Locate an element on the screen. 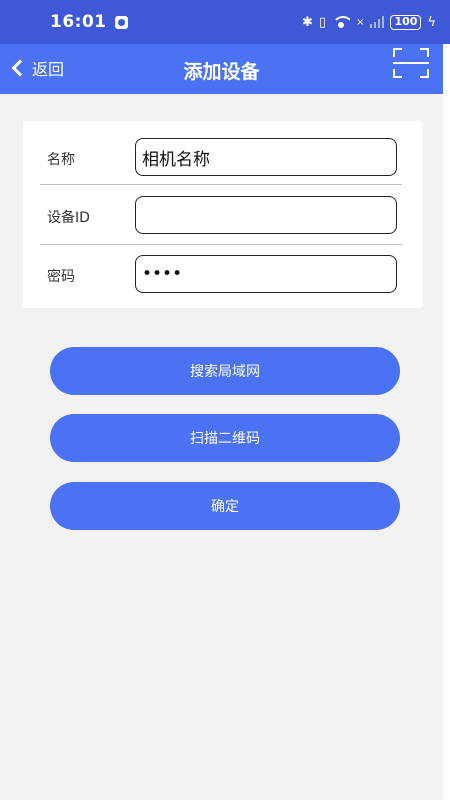 This screenshot has width=450, height=800. search-lan-button: 搜索局域网 is located at coordinates (225, 371).